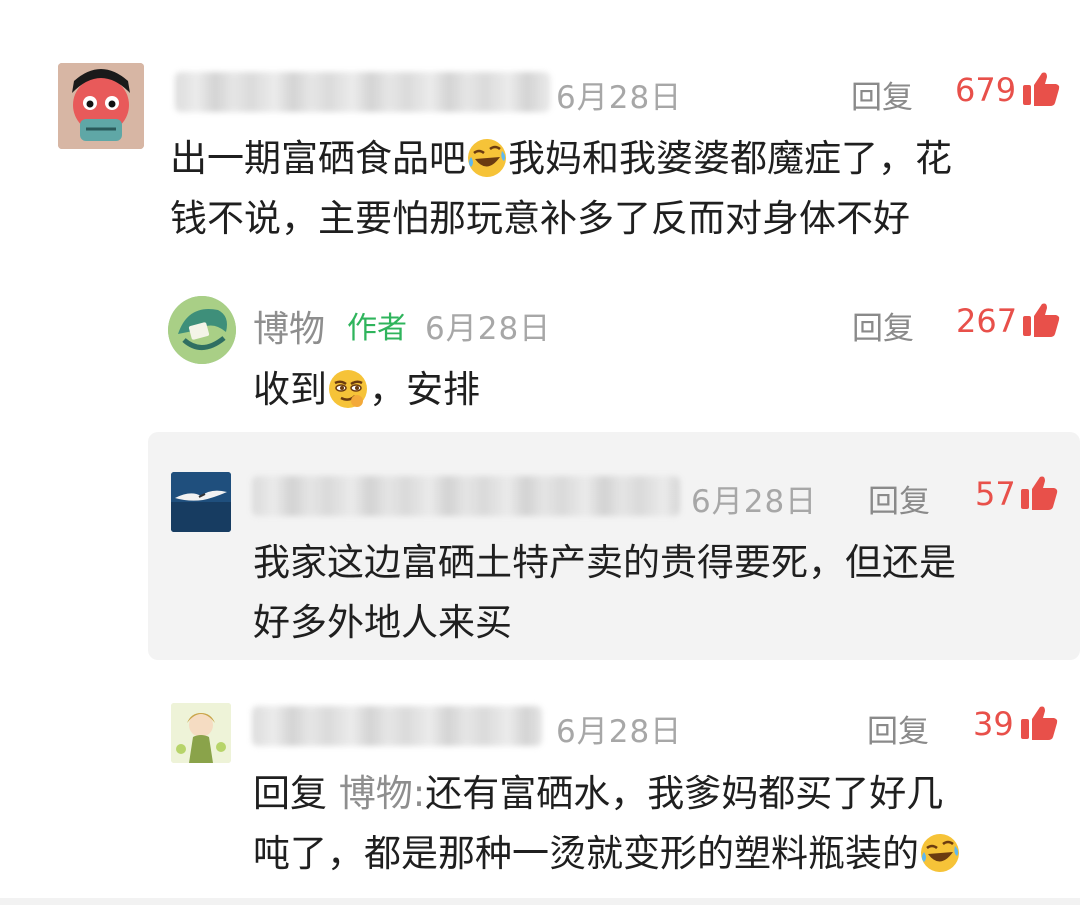 This screenshot has width=1080, height=905. I want to click on laugh-cry-emoji-icon, so click(940, 853).